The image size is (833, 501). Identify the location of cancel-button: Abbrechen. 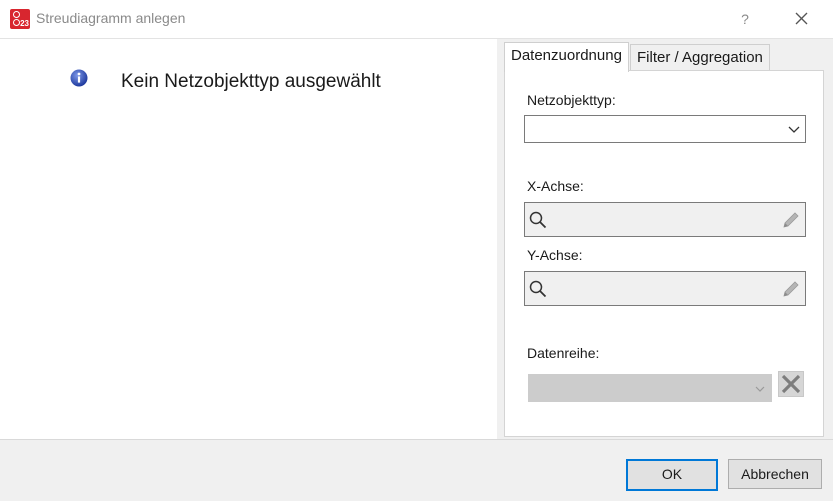
(775, 474).